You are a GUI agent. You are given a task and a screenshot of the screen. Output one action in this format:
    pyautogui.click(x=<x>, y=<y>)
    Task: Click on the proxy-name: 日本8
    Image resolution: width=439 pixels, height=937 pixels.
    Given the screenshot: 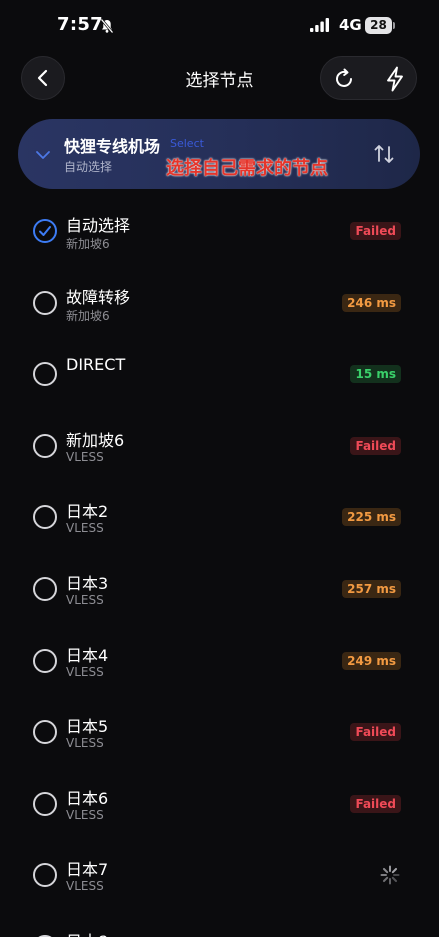 What is the action you would take?
    pyautogui.click(x=87, y=932)
    